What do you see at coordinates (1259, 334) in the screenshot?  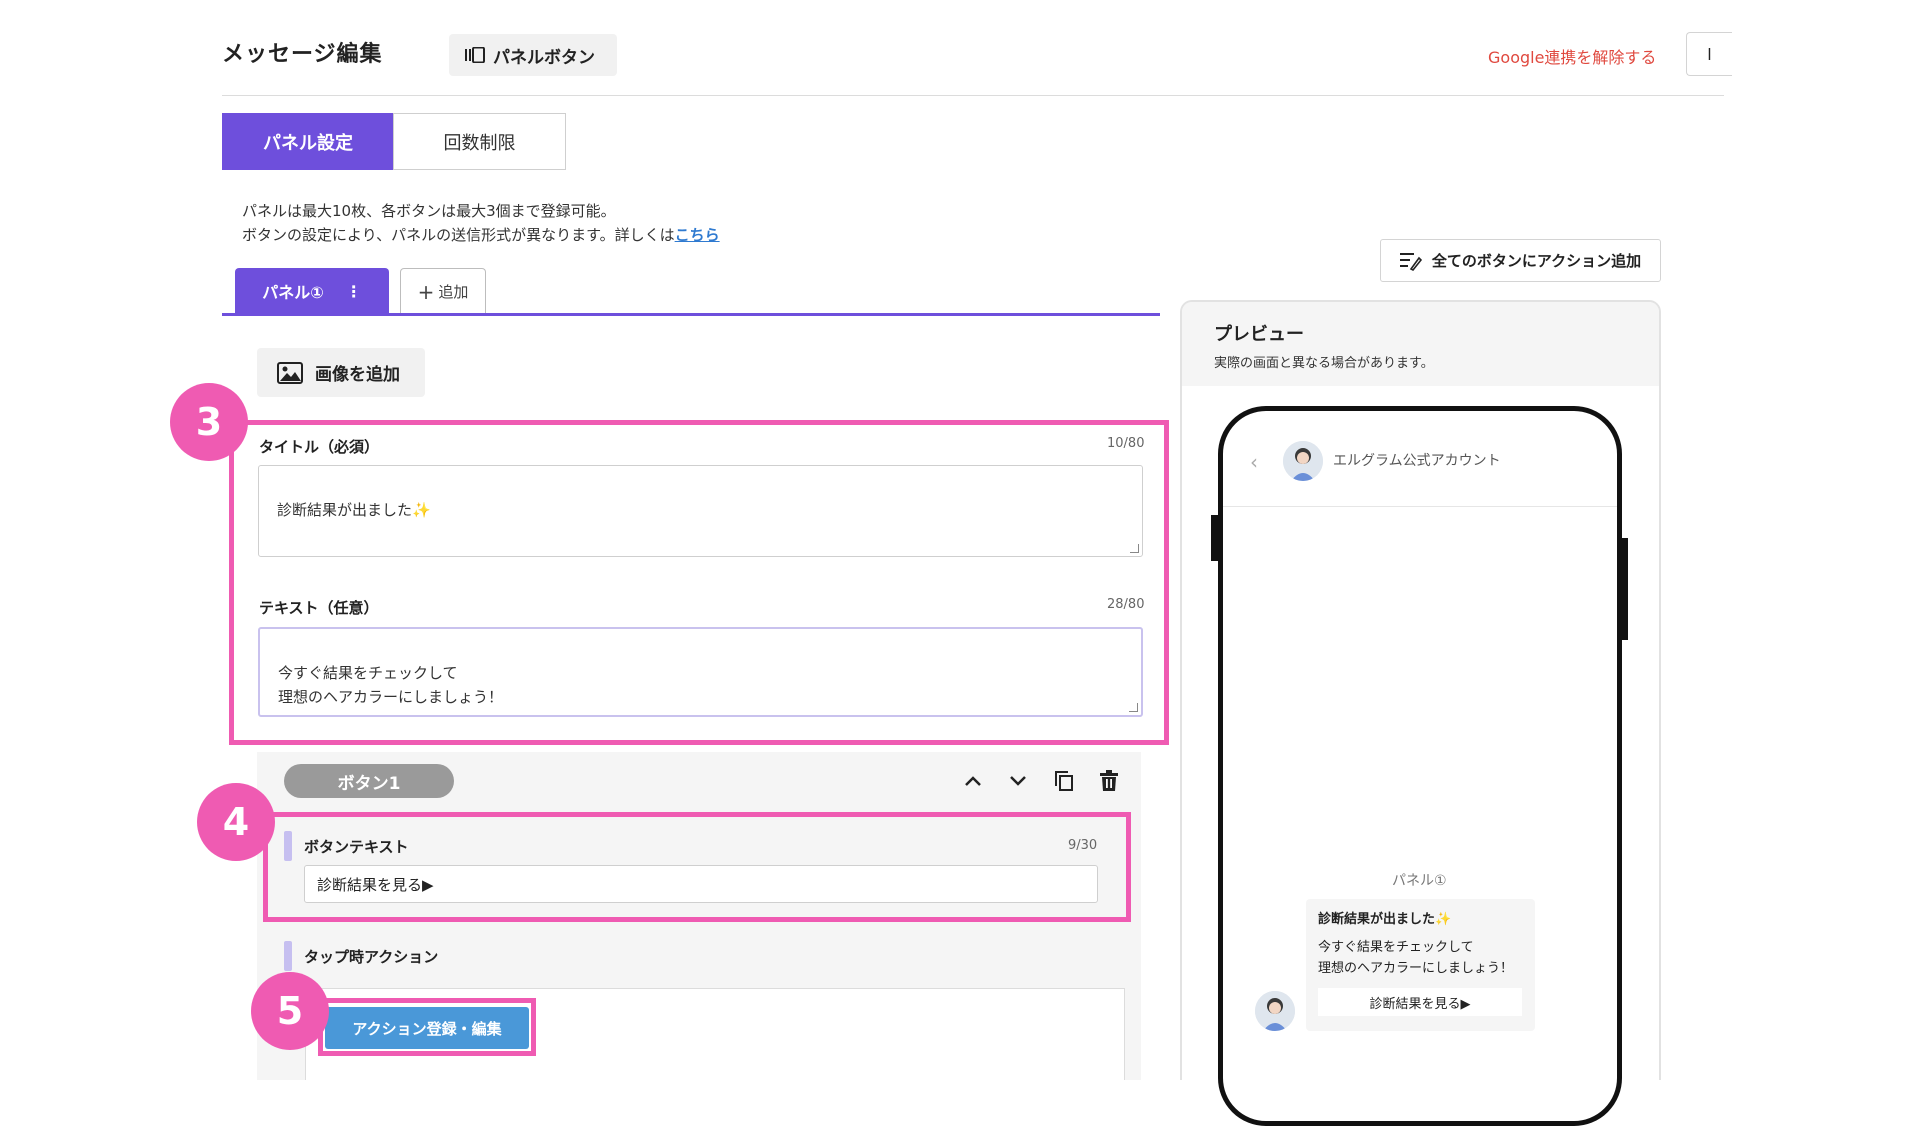 I see `preview-title: プレビュー` at bounding box center [1259, 334].